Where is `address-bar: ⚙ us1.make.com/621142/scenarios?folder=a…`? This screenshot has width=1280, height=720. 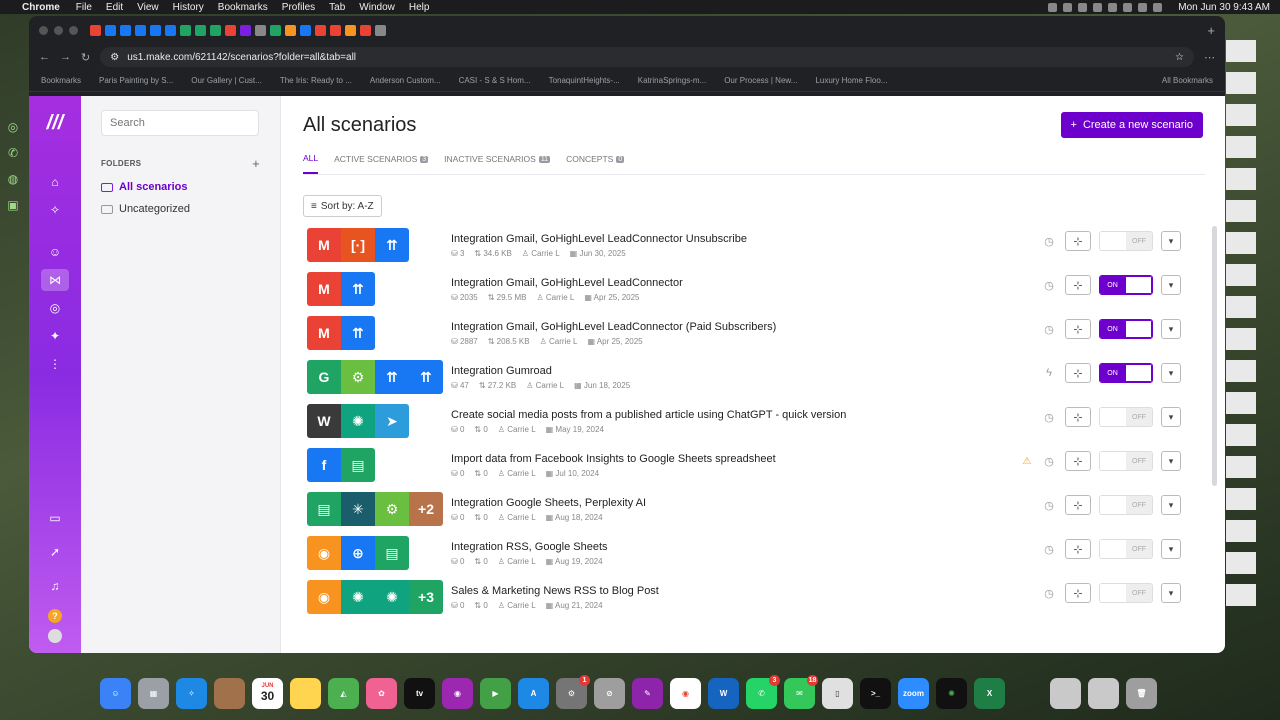 address-bar: ⚙ us1.make.com/621142/scenarios?folder=a… is located at coordinates (647, 57).